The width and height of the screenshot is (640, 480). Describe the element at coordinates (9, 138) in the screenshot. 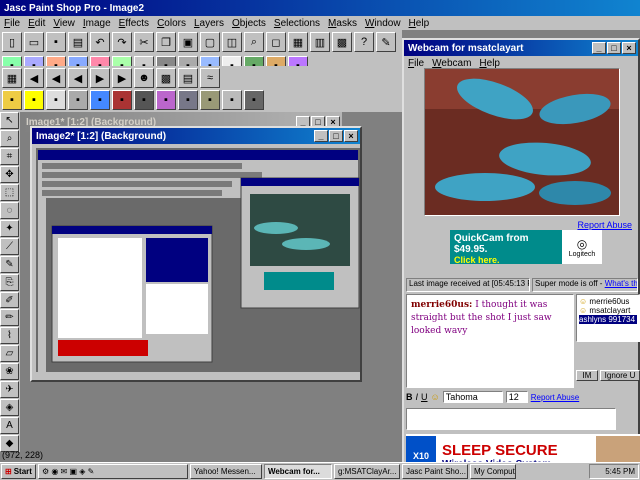

I see `zoom-tool-icon: ⌕` at that location.